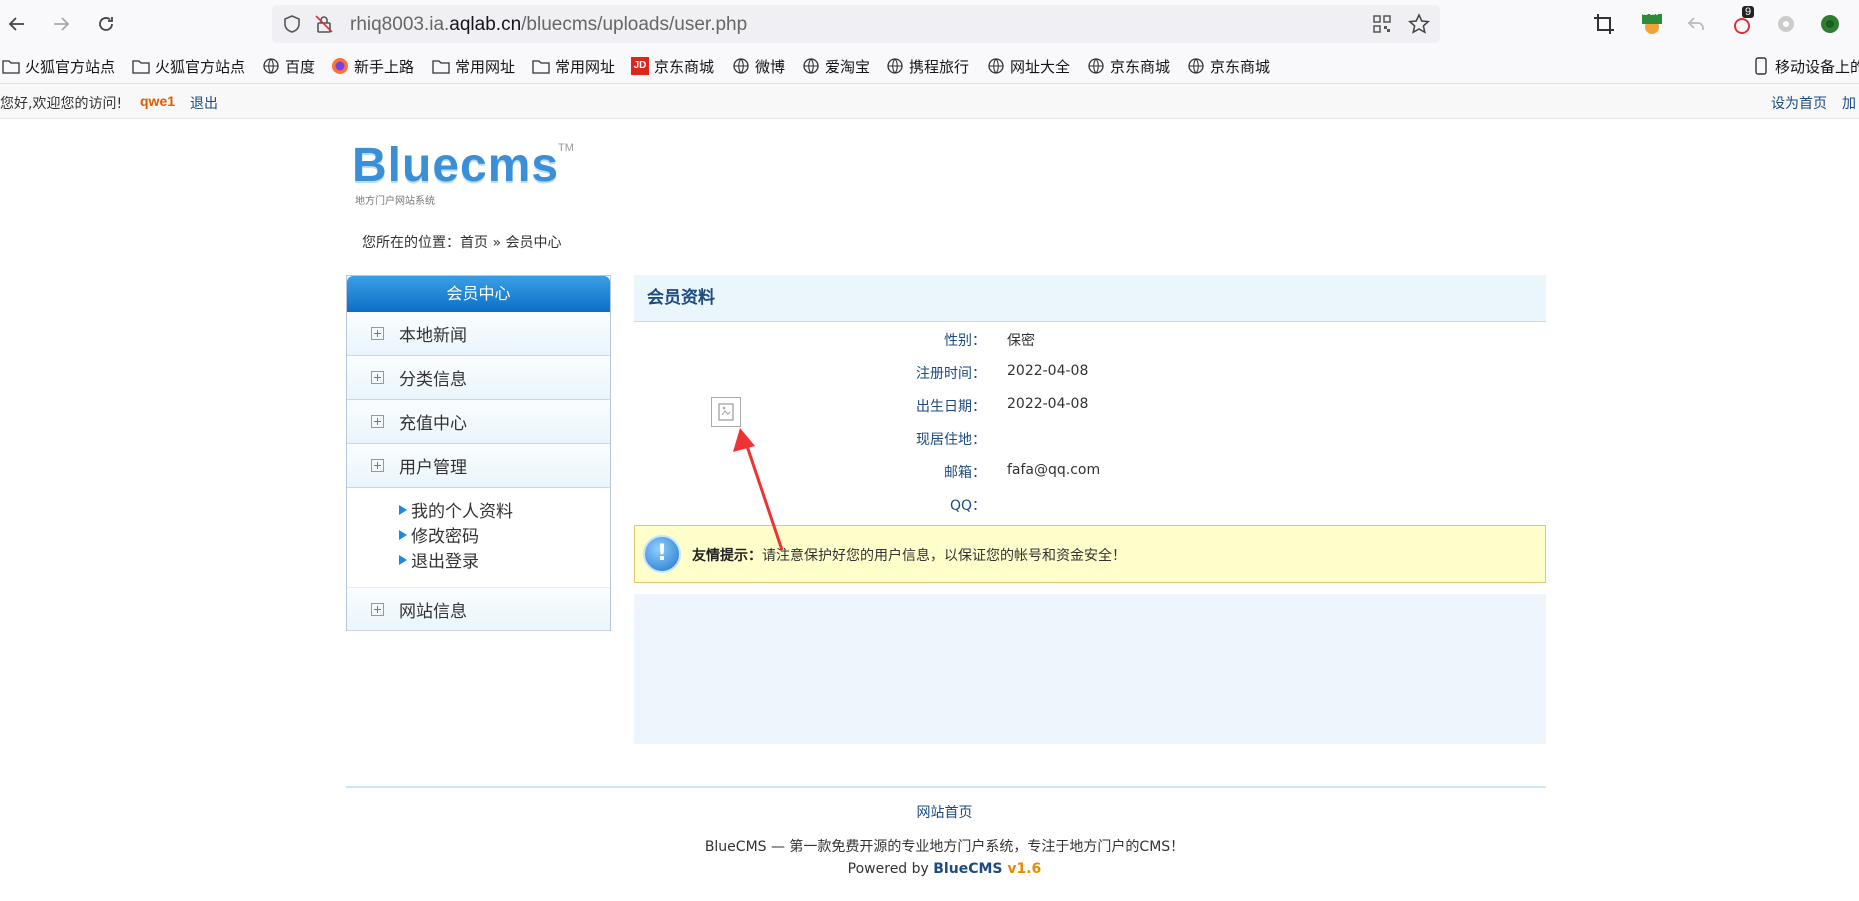 Image resolution: width=1859 pixels, height=901 pixels. Describe the element at coordinates (478, 609) in the screenshot. I see `sidebar-item-site-info: 网站信息` at that location.